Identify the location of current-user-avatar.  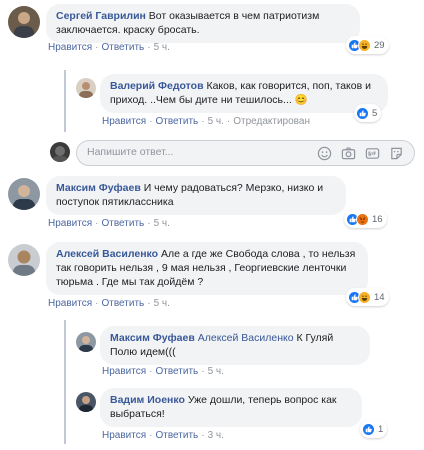
(60, 152).